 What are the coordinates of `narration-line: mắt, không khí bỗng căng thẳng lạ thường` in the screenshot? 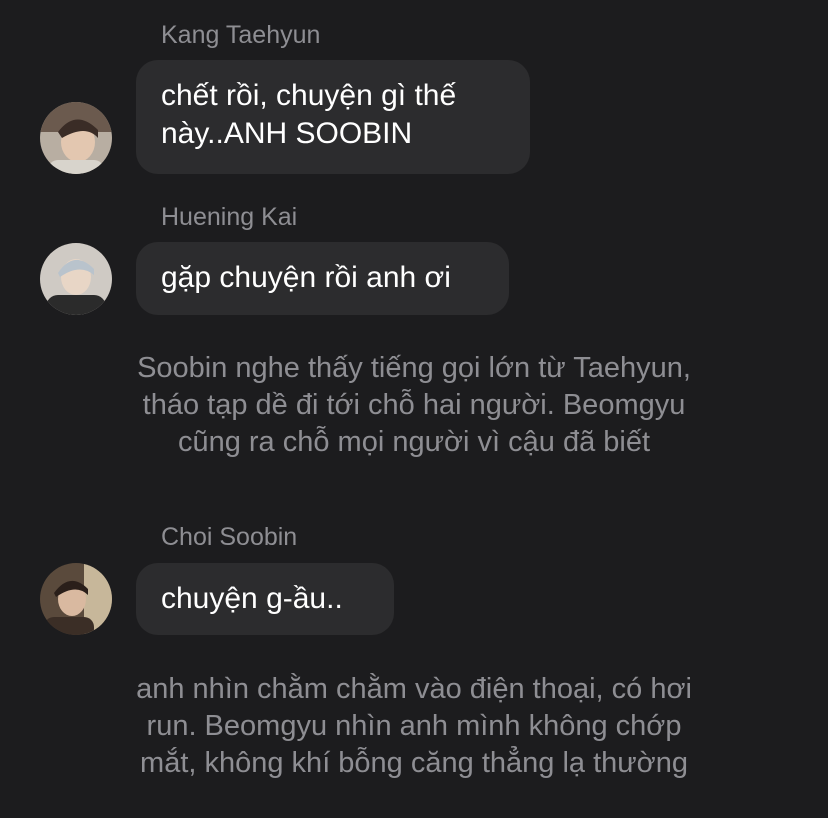 It's located at (414, 763).